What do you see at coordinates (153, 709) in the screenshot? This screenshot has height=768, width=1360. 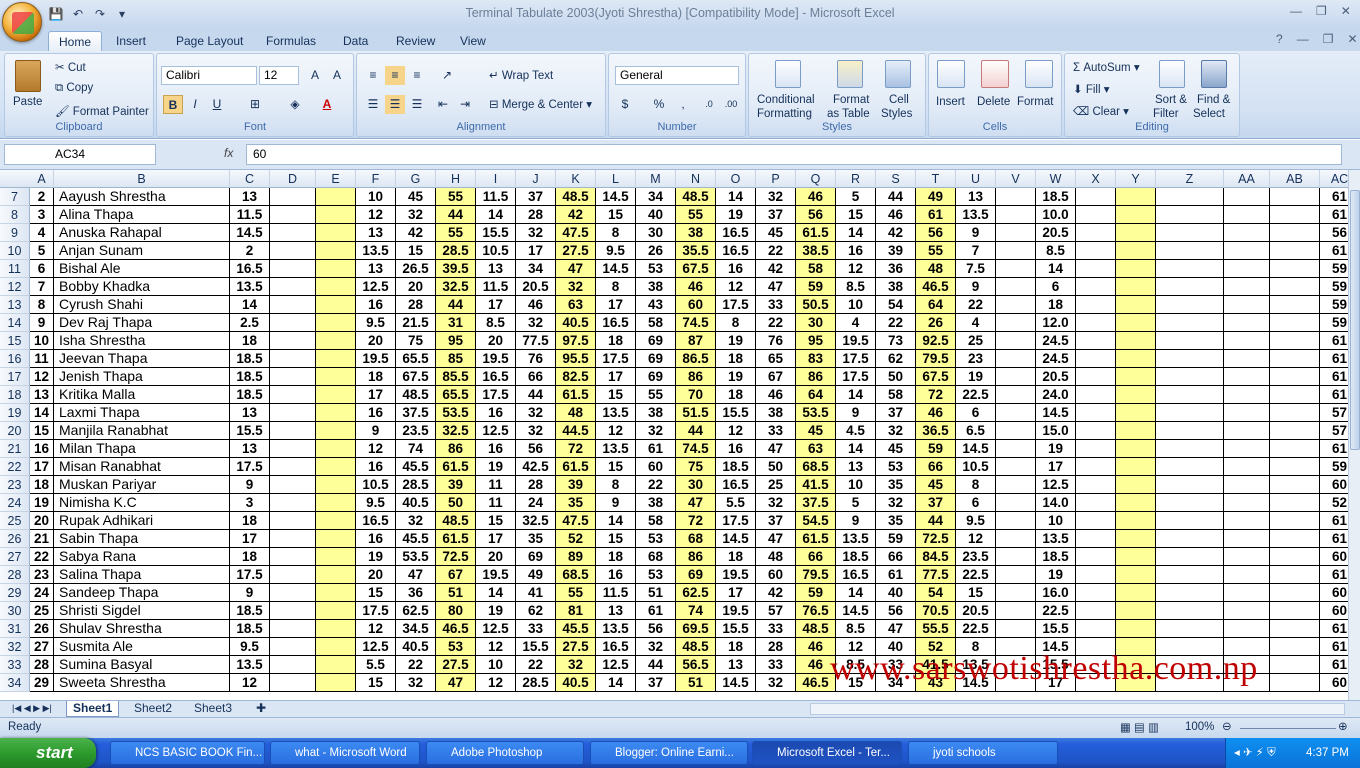 I see `sheet-tab-2: Sheet2` at bounding box center [153, 709].